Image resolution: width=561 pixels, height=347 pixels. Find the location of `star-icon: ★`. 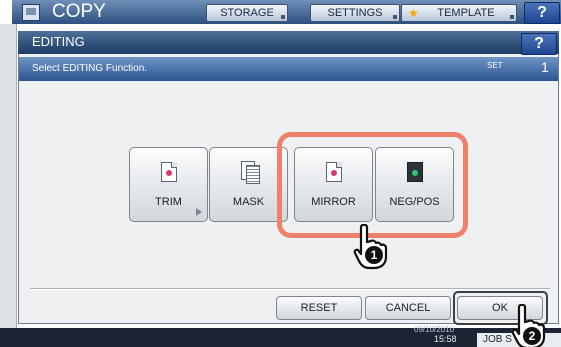

star-icon: ★ is located at coordinates (413, 13).